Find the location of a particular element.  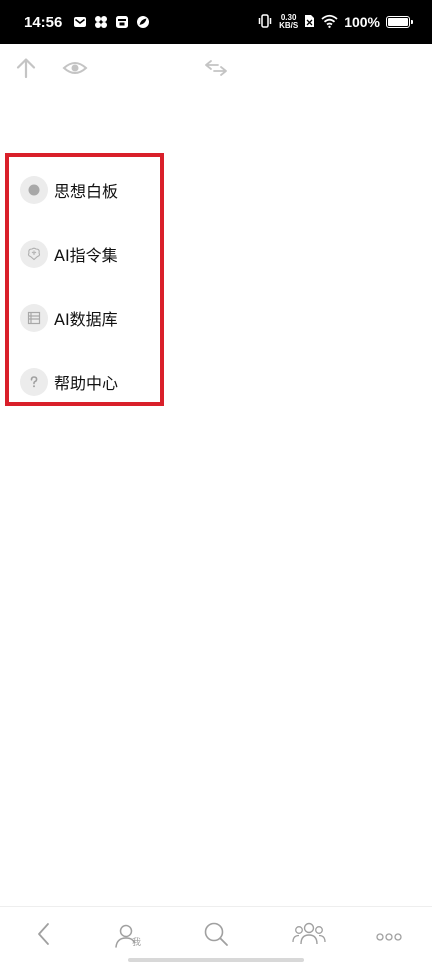

eye-icon is located at coordinates (75, 70).